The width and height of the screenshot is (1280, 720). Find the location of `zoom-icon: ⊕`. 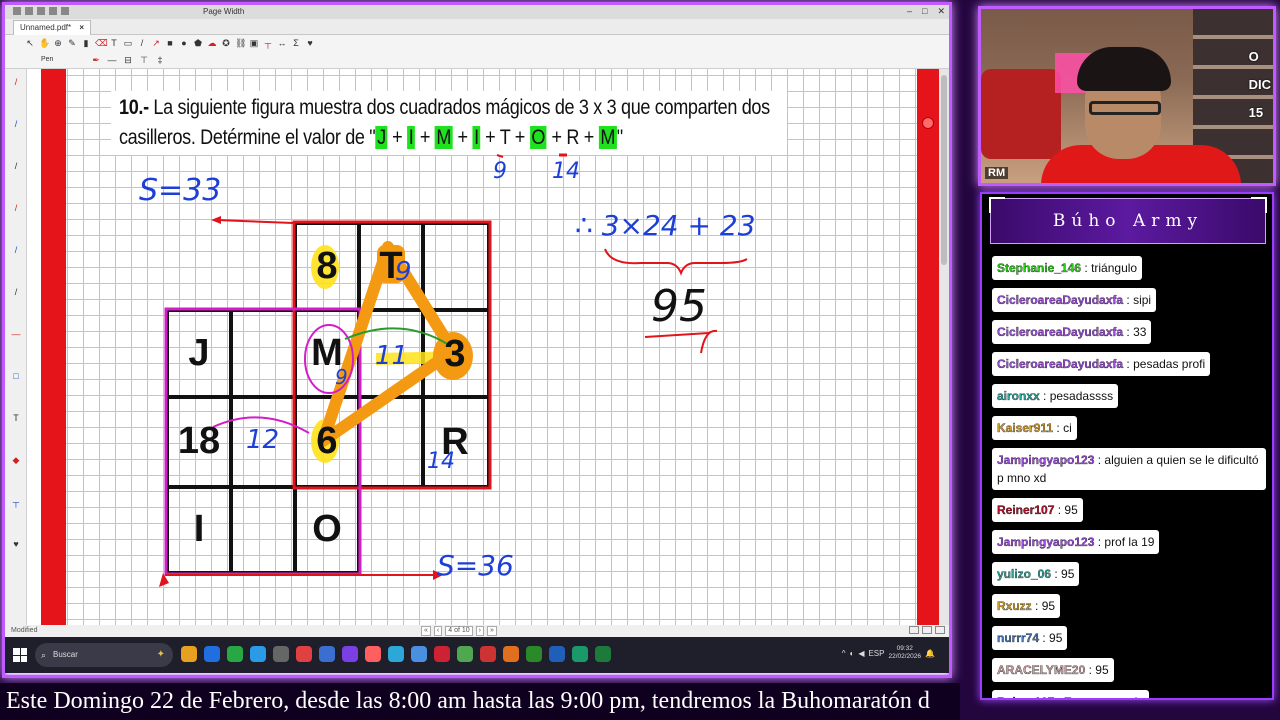

zoom-icon: ⊕ is located at coordinates (58, 43).